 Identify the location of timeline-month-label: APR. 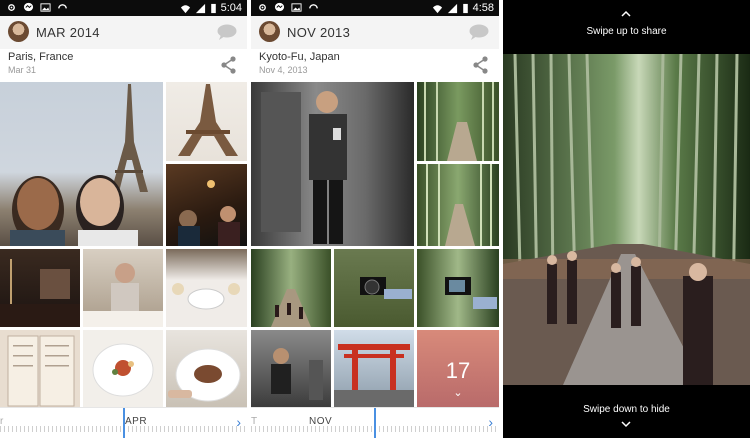
(136, 421).